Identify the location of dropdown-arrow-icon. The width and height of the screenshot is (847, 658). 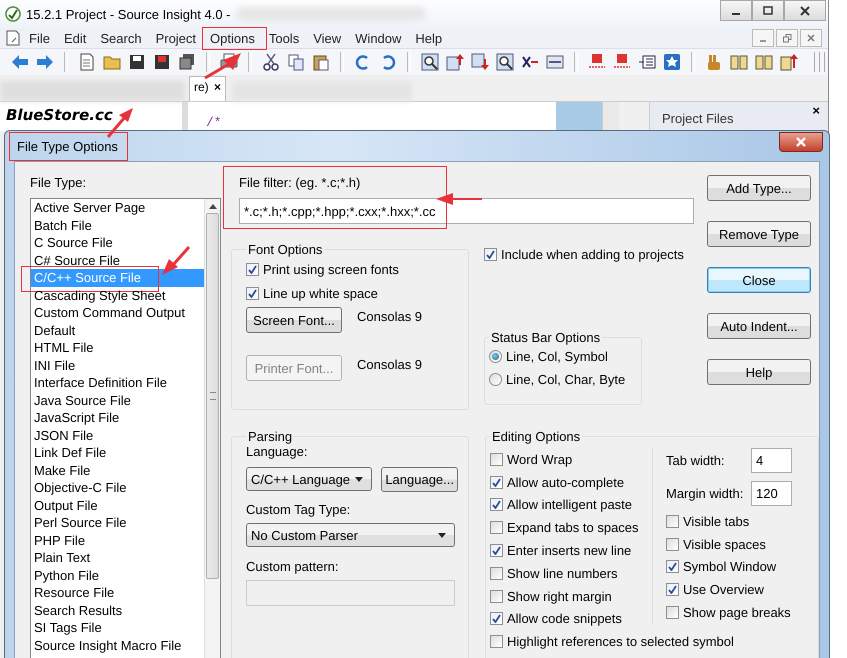
(442, 535).